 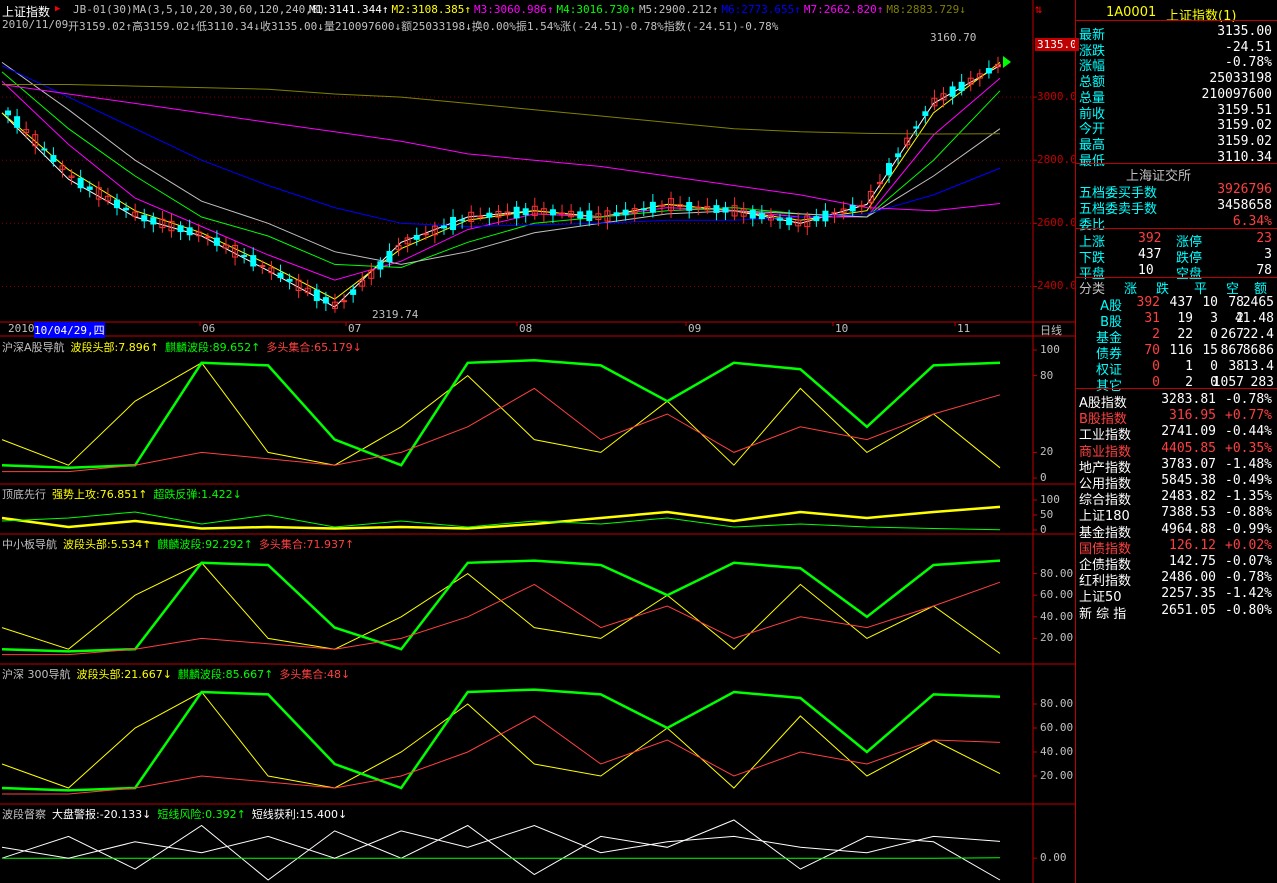 I want to click on adjust-icon: ⇅, so click(x=1038, y=9).